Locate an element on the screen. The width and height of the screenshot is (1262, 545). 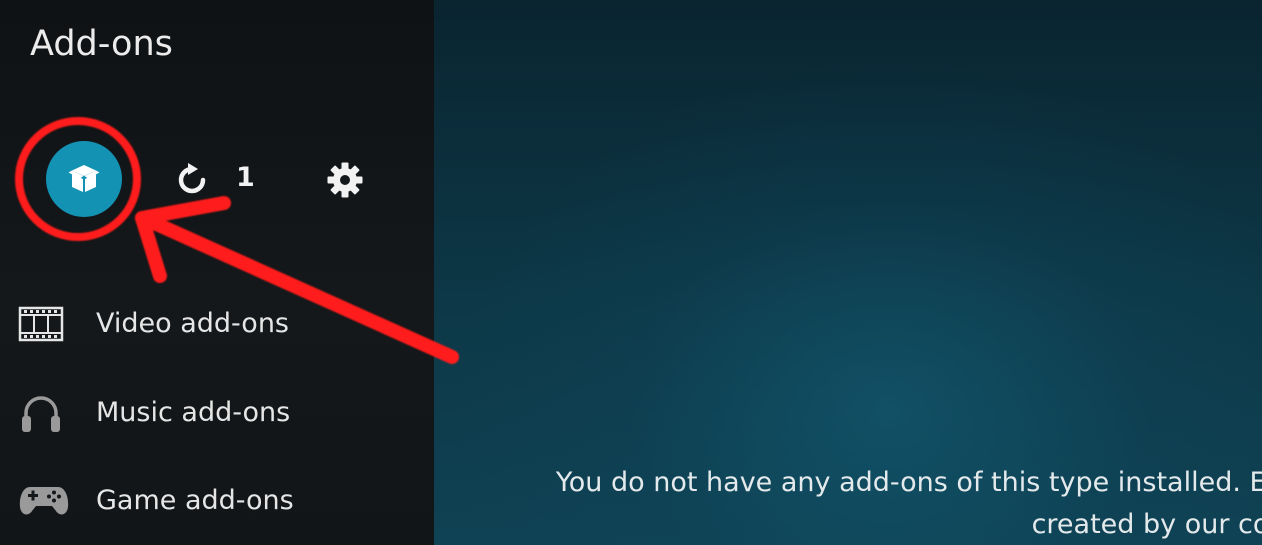
menu-item-game-addons: Game add-ons is located at coordinates (217, 501).